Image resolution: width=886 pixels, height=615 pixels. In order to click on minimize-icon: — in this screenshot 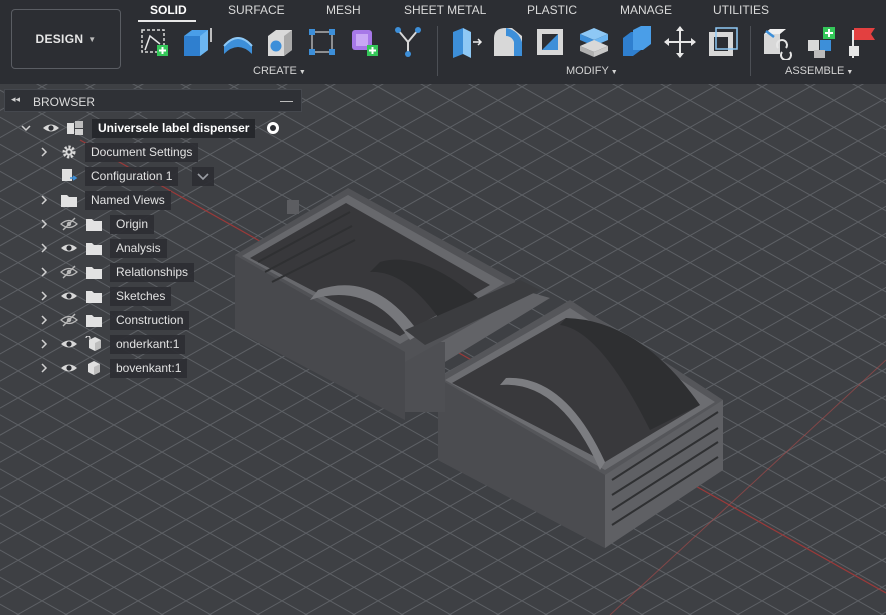, I will do `click(286, 100)`.